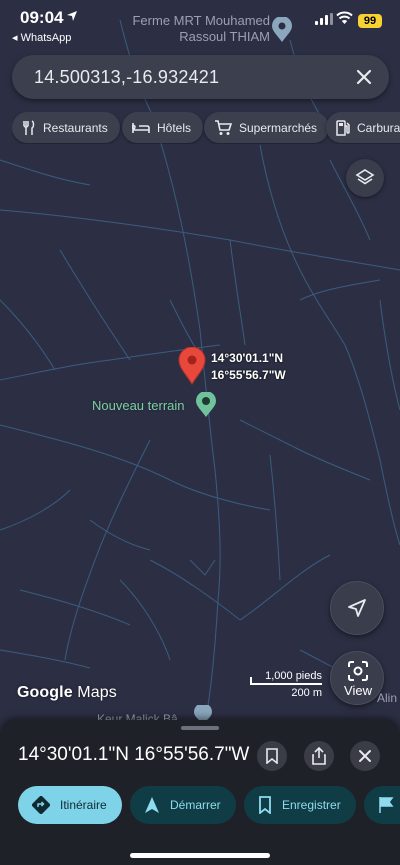 This screenshot has height=865, width=400. I want to click on street-view-button: View, so click(357, 678).